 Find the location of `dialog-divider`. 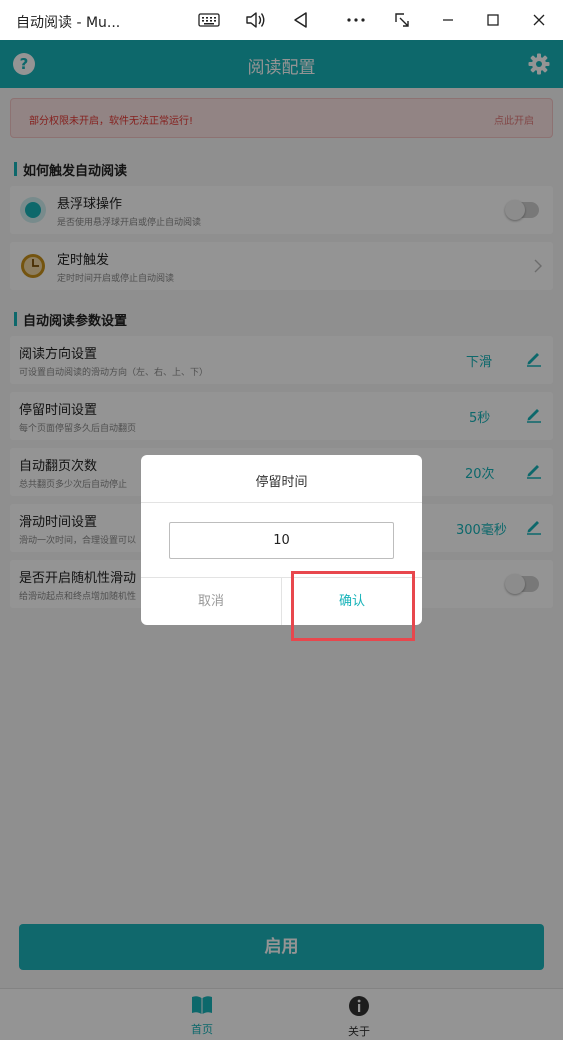

dialog-divider is located at coordinates (281, 502).